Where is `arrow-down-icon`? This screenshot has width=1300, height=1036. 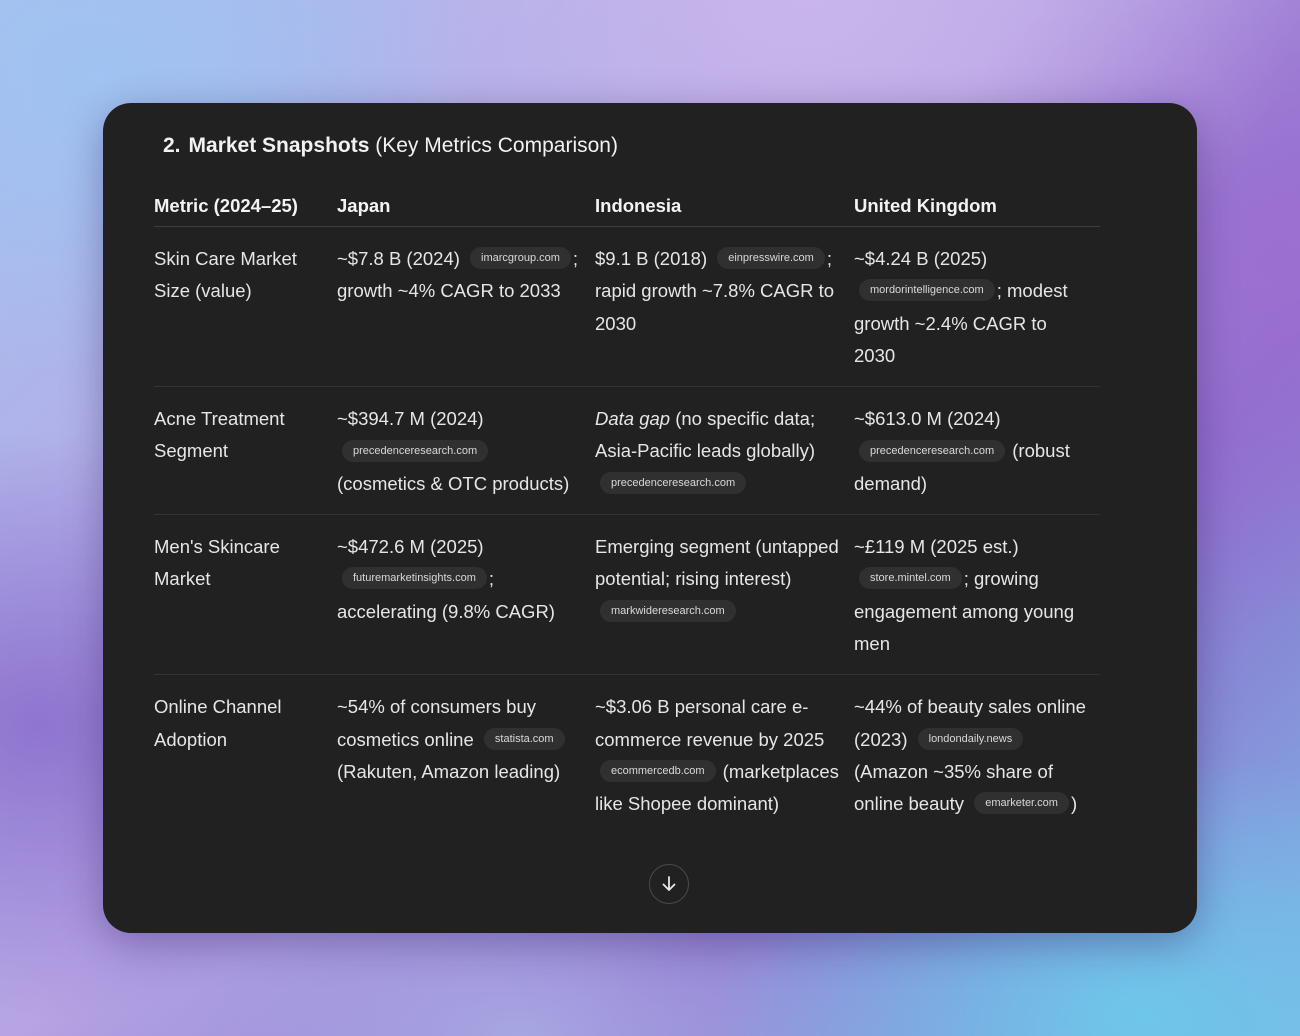
arrow-down-icon is located at coordinates (669, 883).